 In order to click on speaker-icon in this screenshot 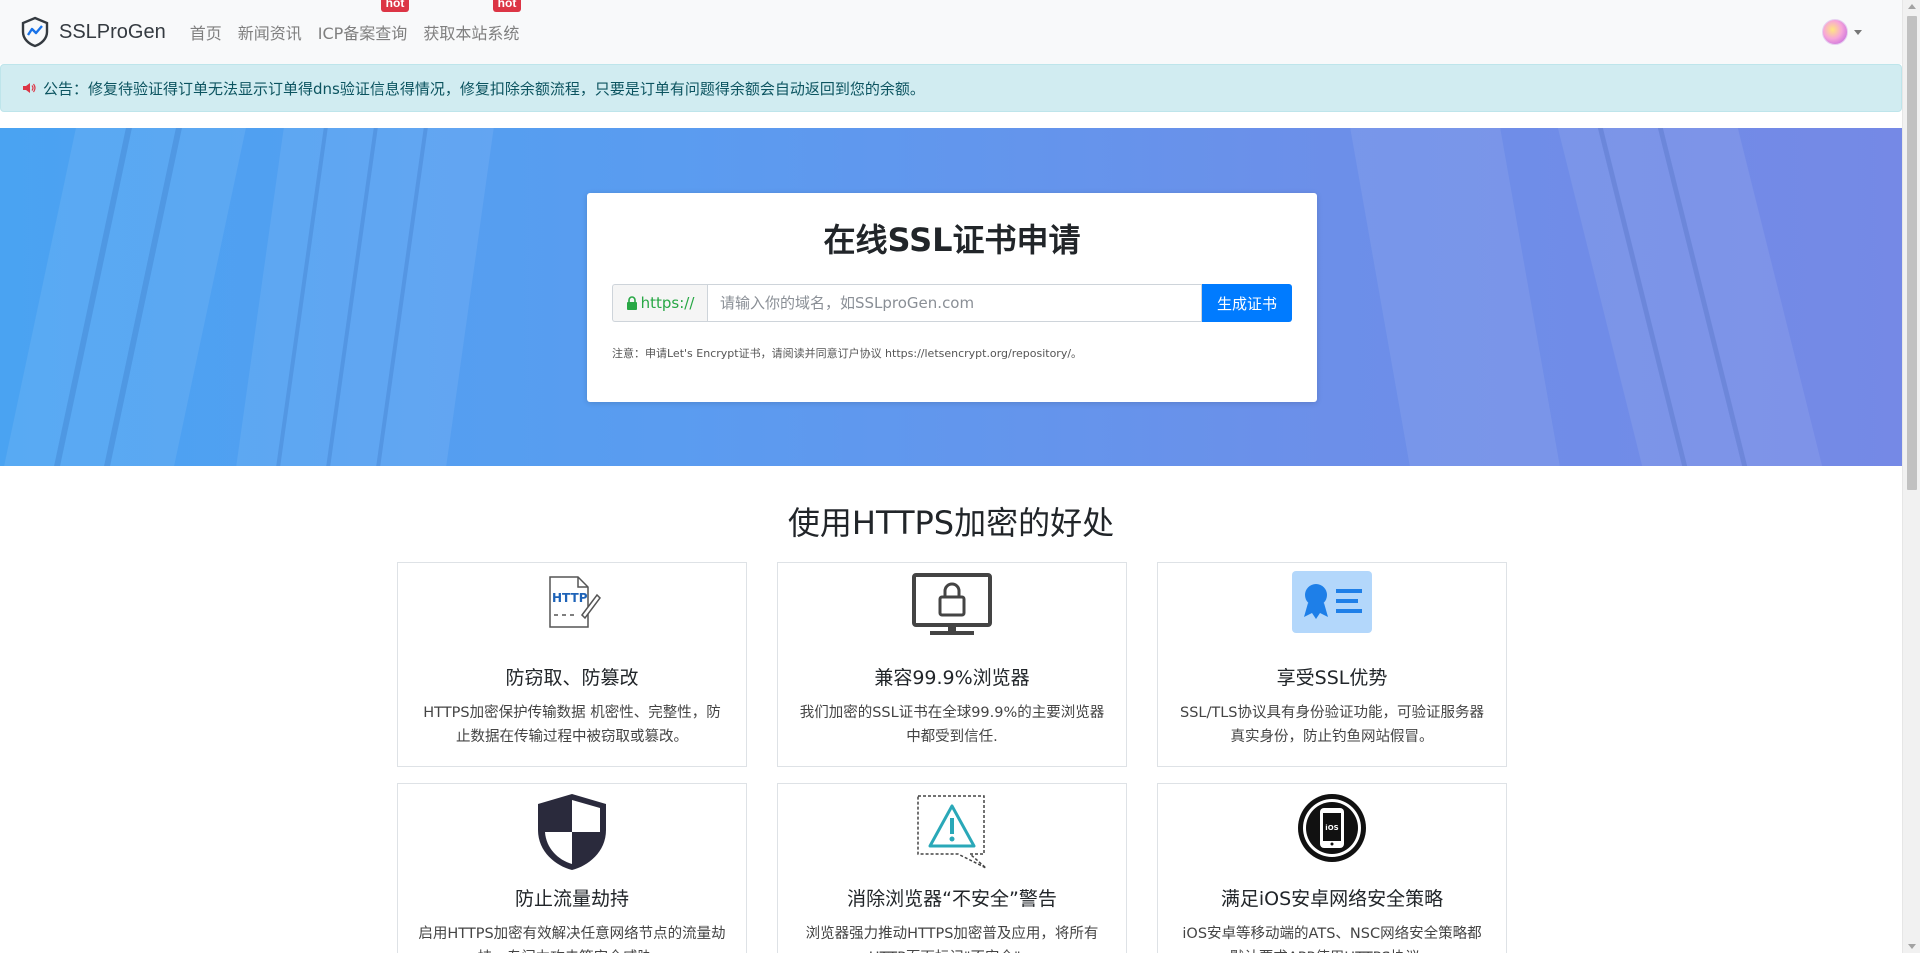, I will do `click(29, 88)`.